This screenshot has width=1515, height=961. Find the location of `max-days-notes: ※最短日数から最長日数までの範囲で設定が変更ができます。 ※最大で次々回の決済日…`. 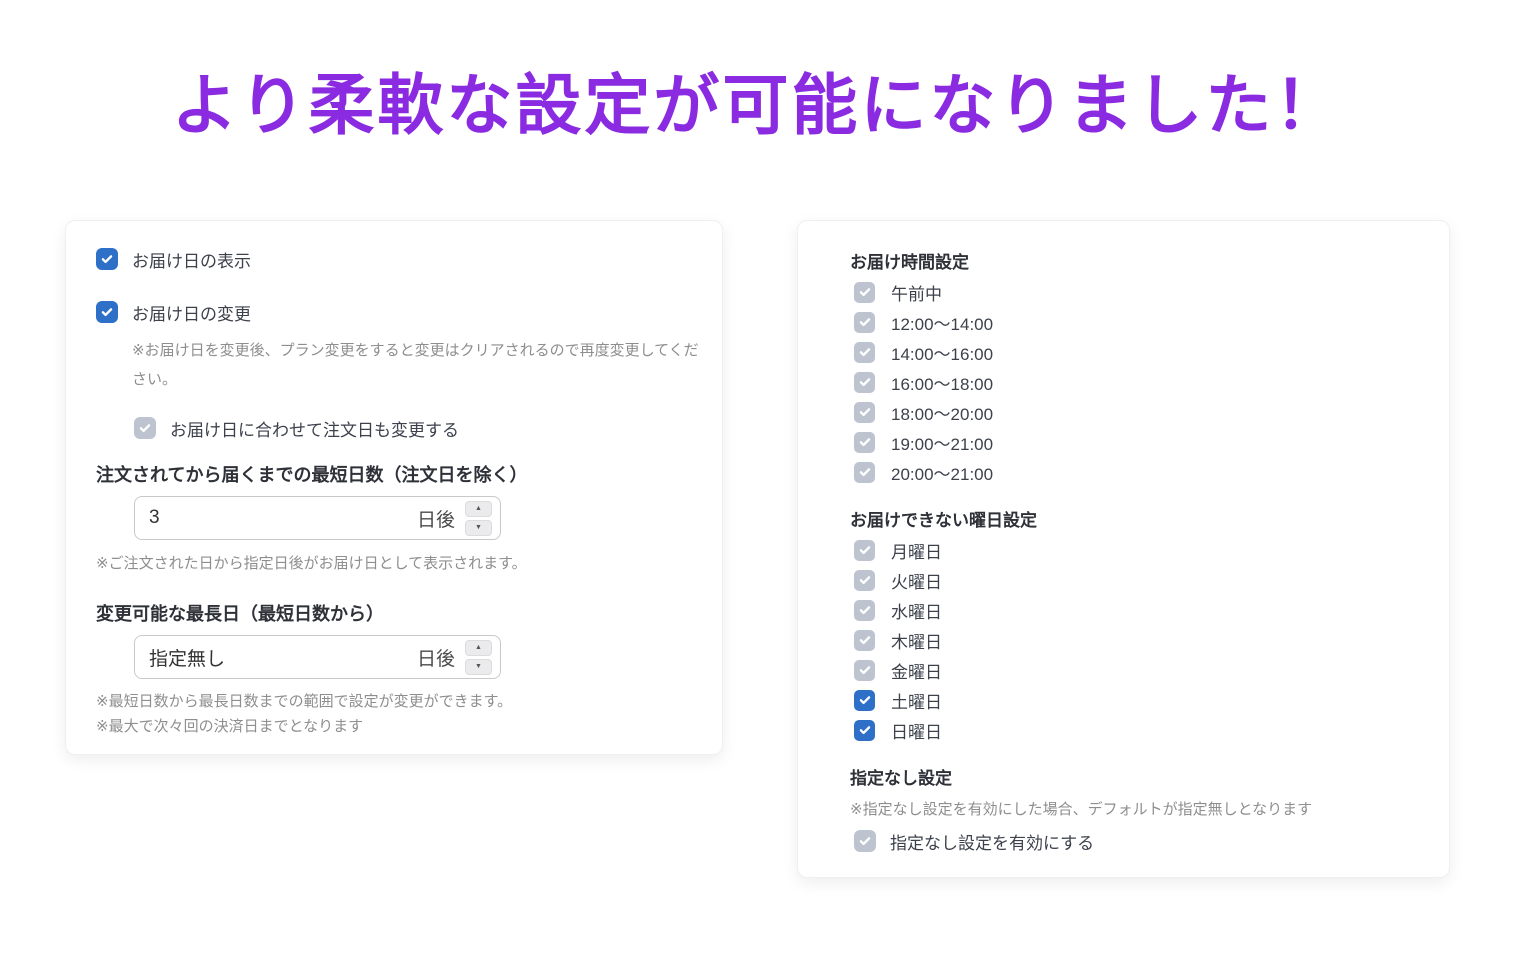

max-days-notes: ※最短日数から最長日数までの範囲で設定が変更ができます。 ※最大で次々回の決済日… is located at coordinates (394, 714).